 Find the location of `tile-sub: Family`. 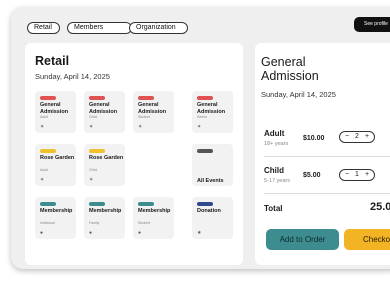

tile-sub: Family is located at coordinates (94, 223).